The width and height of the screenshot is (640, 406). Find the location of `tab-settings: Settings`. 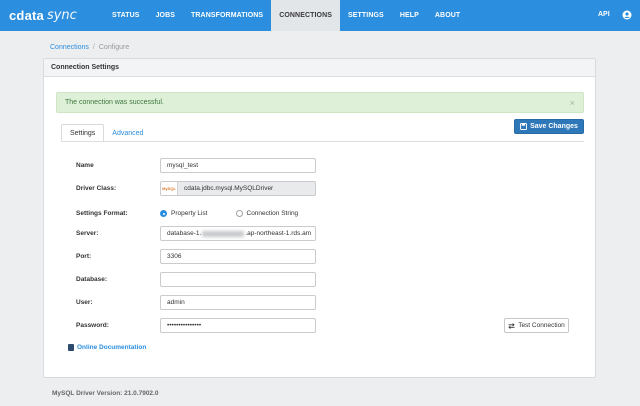

tab-settings: Settings is located at coordinates (83, 133).